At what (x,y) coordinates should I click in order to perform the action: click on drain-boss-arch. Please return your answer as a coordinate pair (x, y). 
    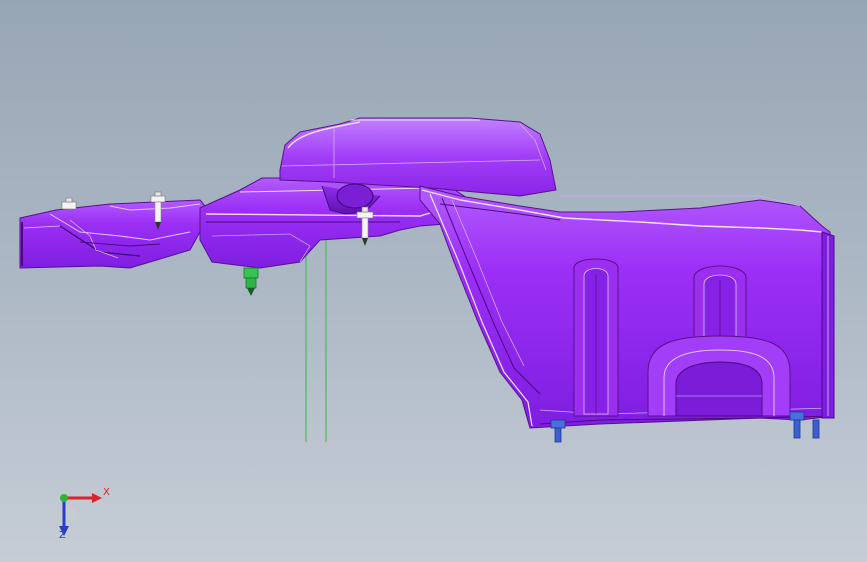
    Looking at the image, I should click on (719, 376).